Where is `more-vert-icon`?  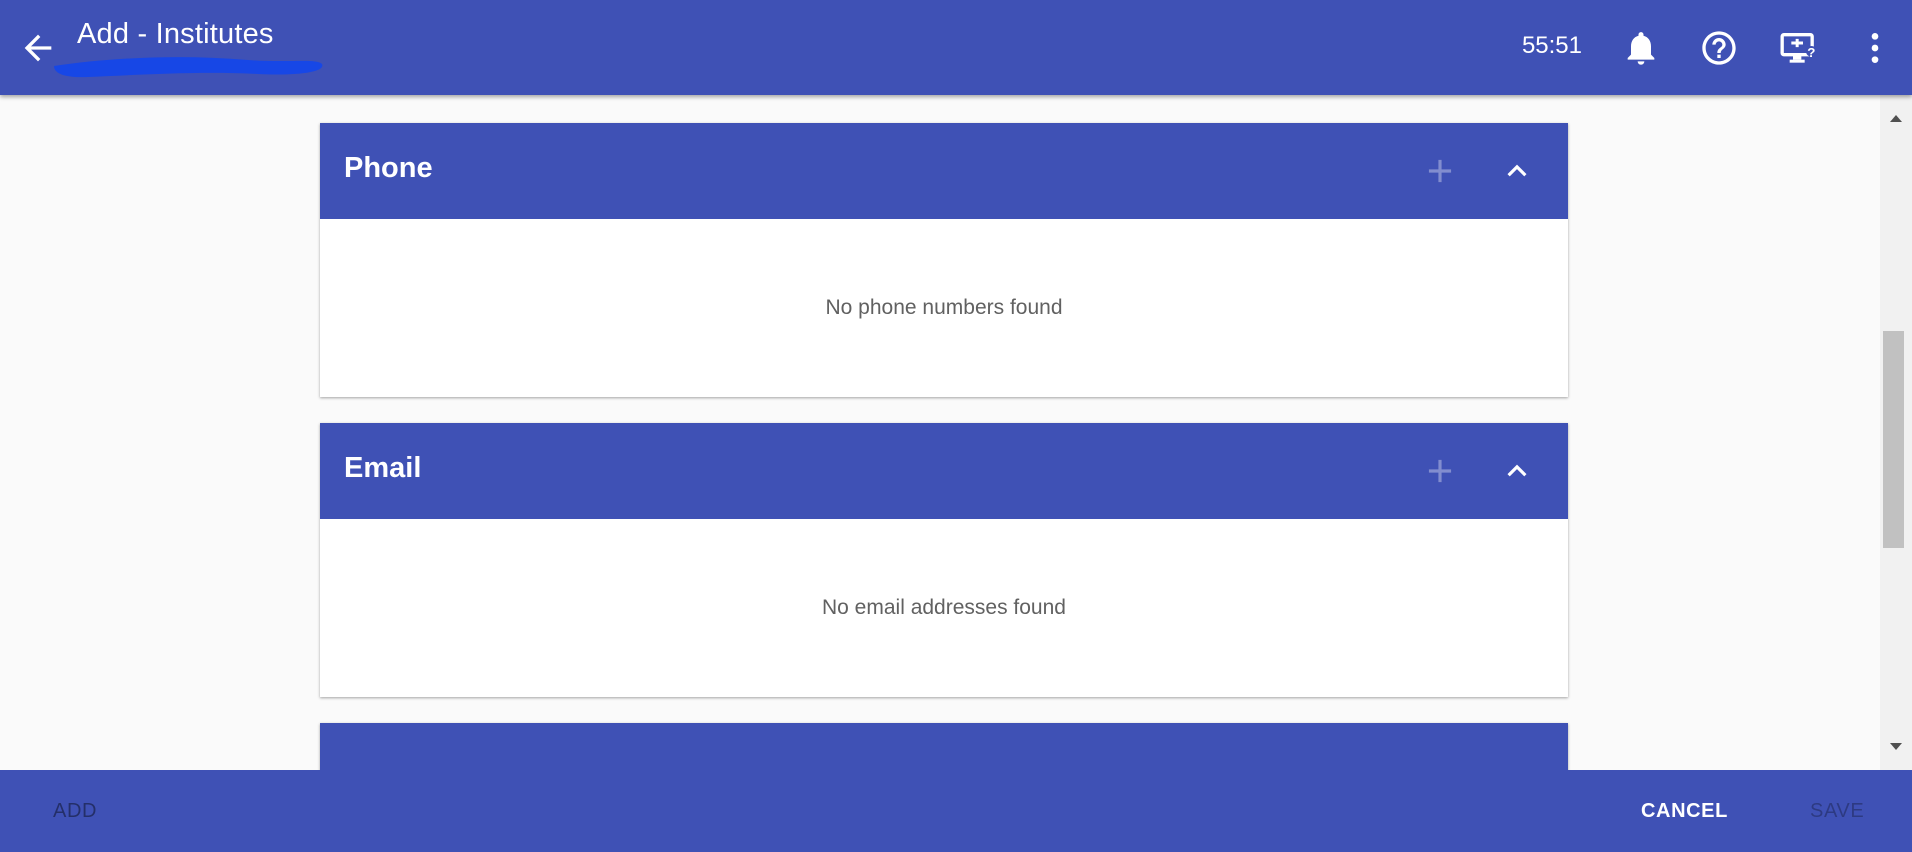 more-vert-icon is located at coordinates (1875, 48).